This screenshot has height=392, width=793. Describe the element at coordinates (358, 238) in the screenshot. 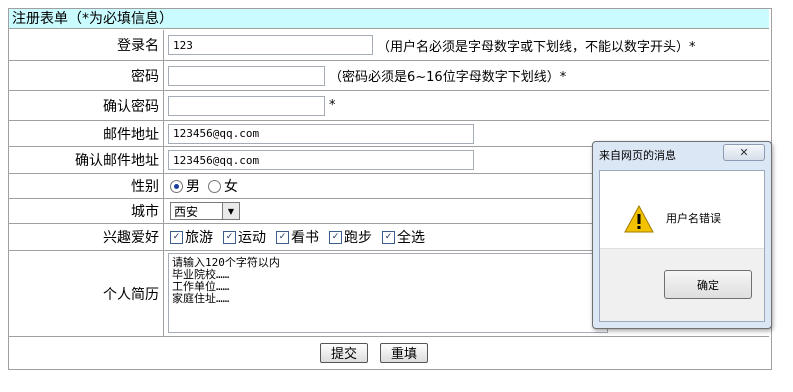

I see `hobby-running-label: 跑步` at that location.